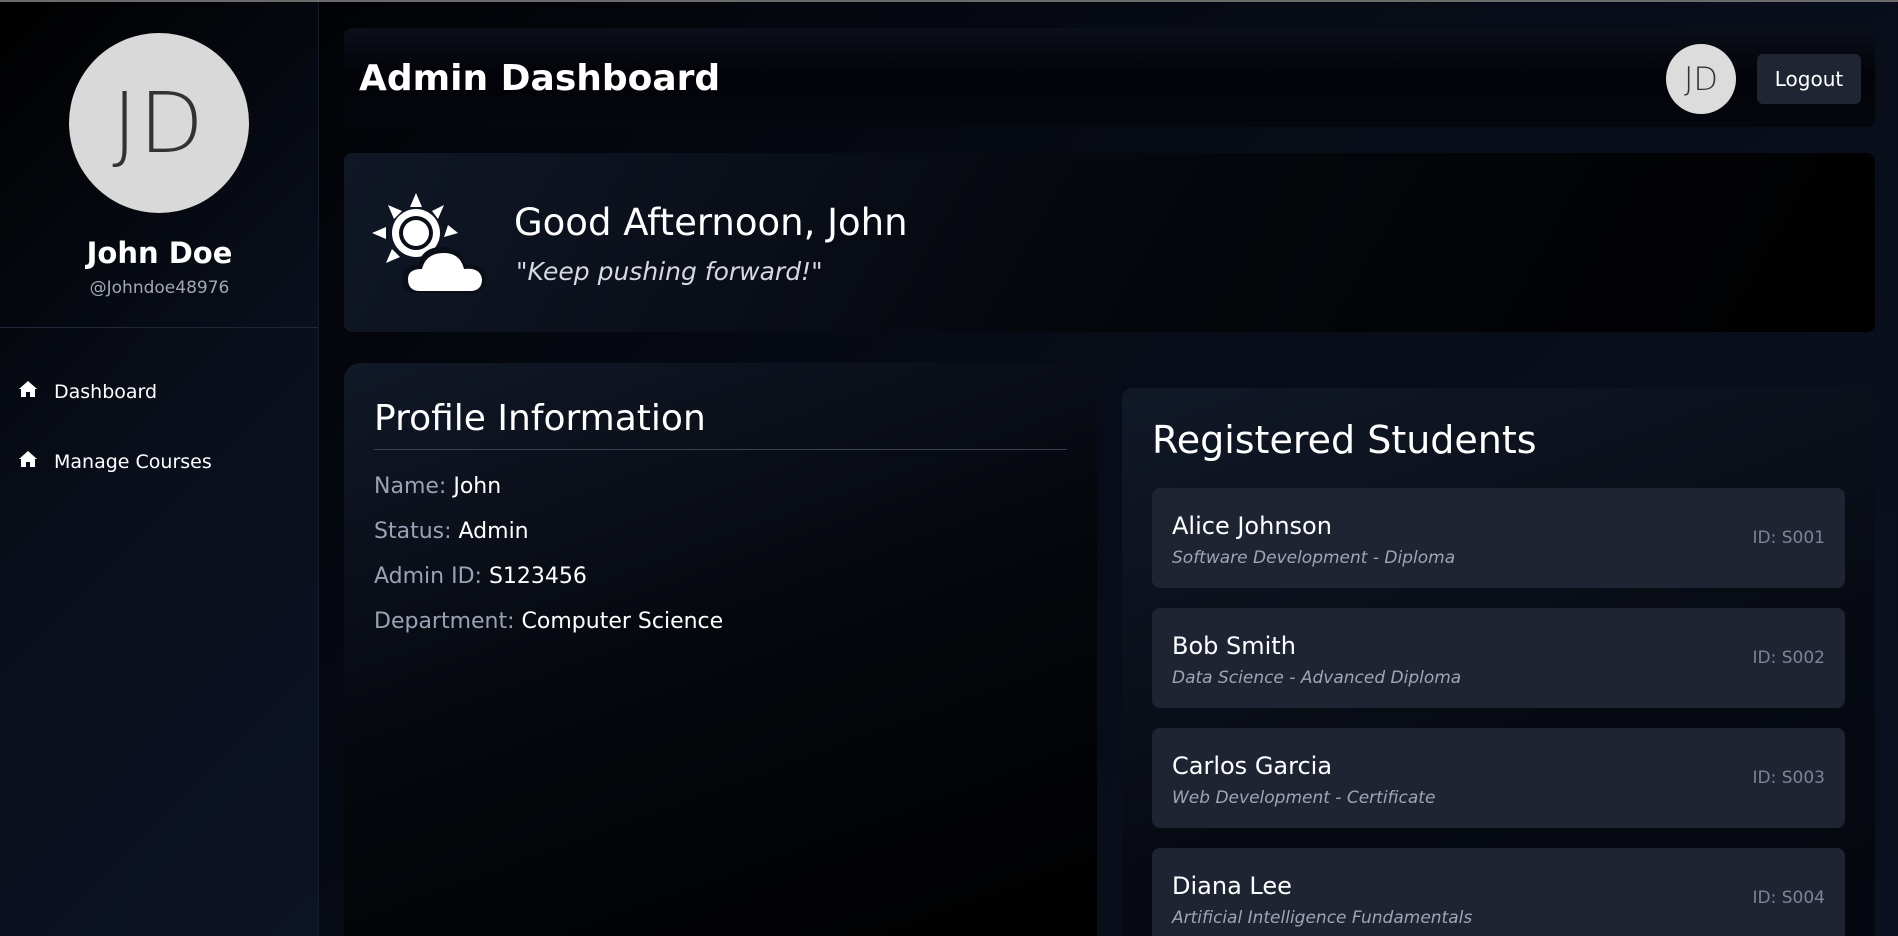 The width and height of the screenshot is (1898, 936). Describe the element at coordinates (1232, 886) in the screenshot. I see `student-name: Diana Lee` at that location.